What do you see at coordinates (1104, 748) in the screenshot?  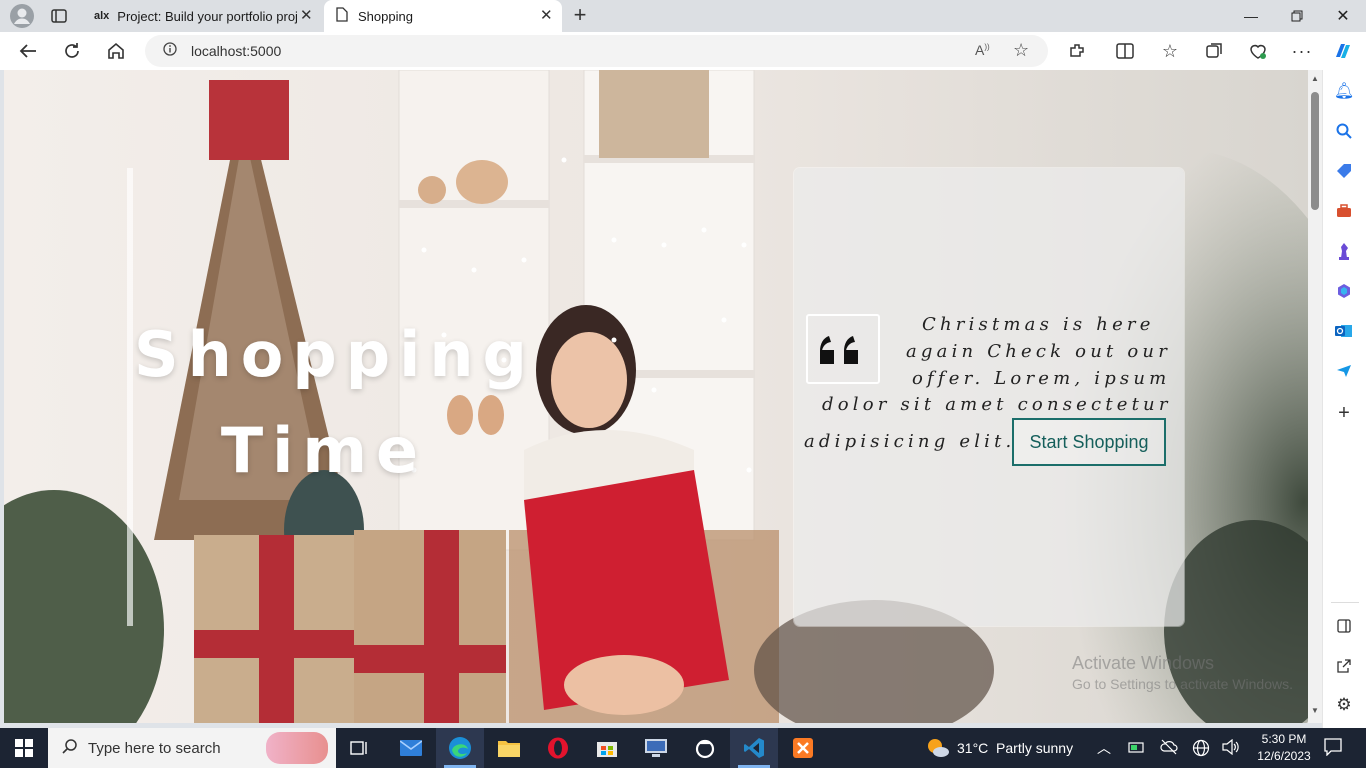 I see `tray-chevron-up-icon: ︿` at bounding box center [1104, 748].